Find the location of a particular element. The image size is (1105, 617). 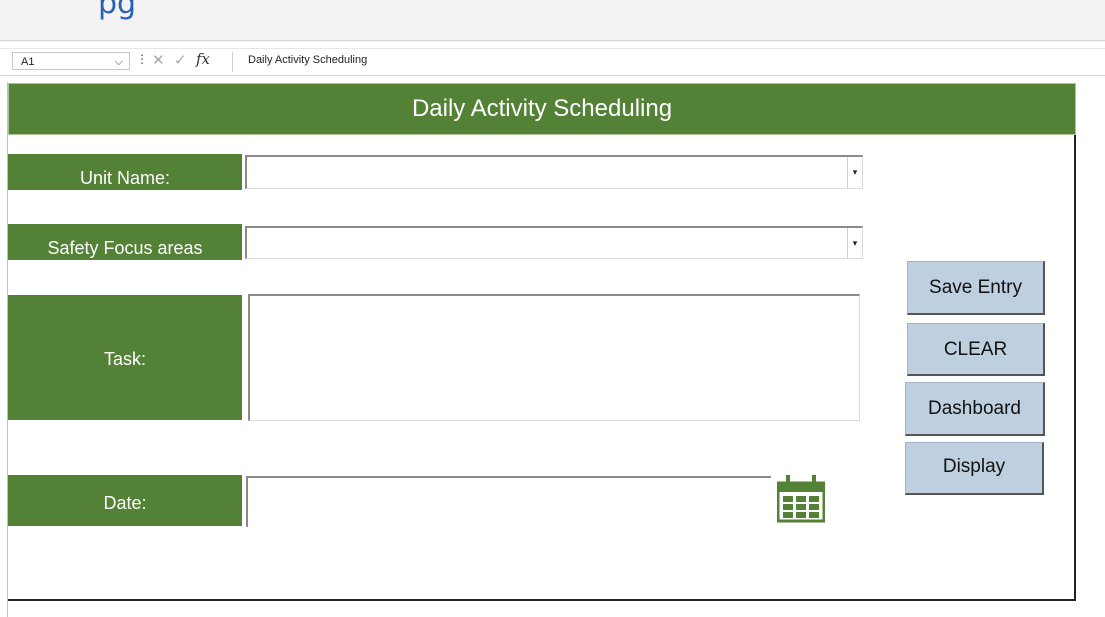

name-box: A1 ⌵ is located at coordinates (71, 61).